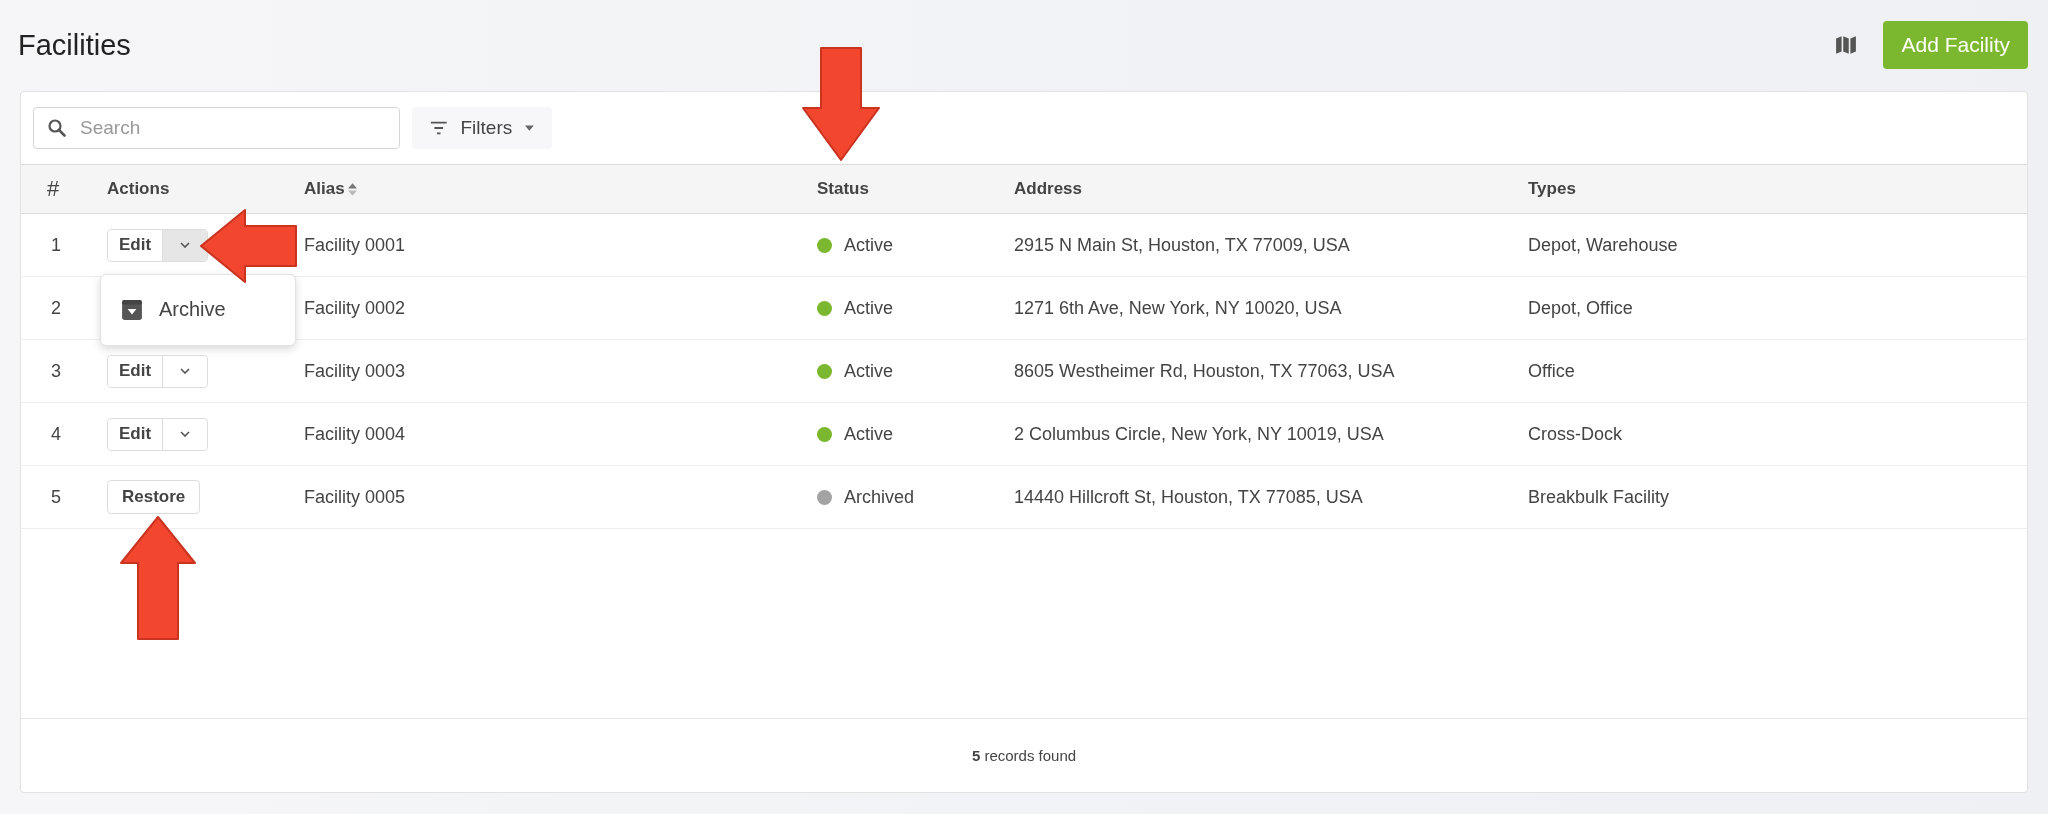 This screenshot has height=814, width=2048. I want to click on address: 14440 Hillcroft St, Houston, TX 77085, USA, so click(1188, 497).